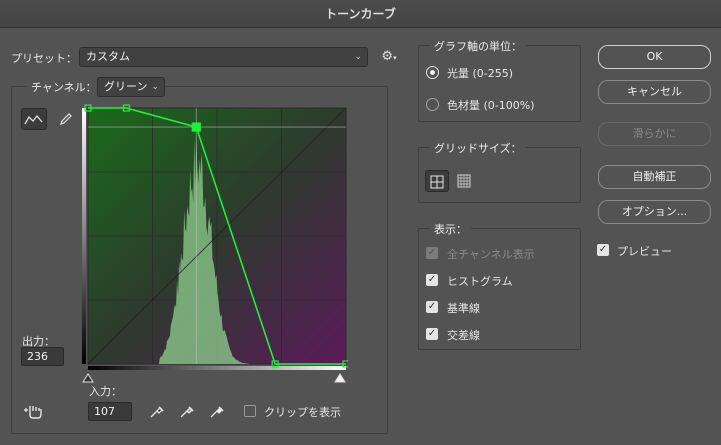  I want to click on grid-simple-button, so click(437, 181).